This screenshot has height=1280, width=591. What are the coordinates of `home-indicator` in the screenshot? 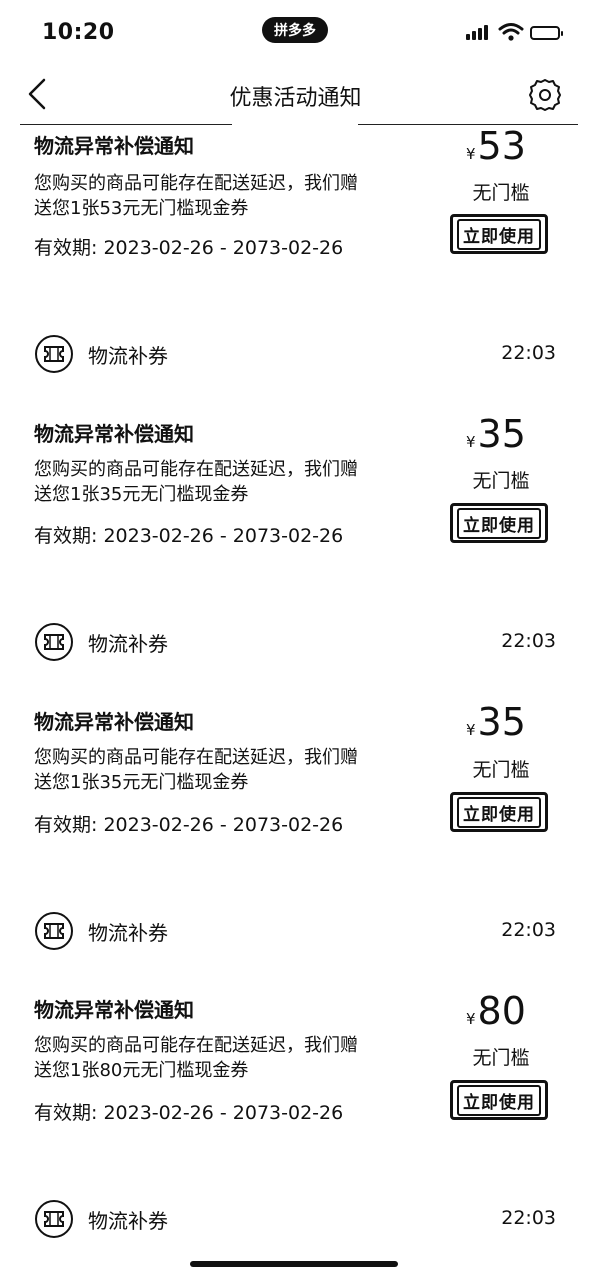 It's located at (294, 1264).